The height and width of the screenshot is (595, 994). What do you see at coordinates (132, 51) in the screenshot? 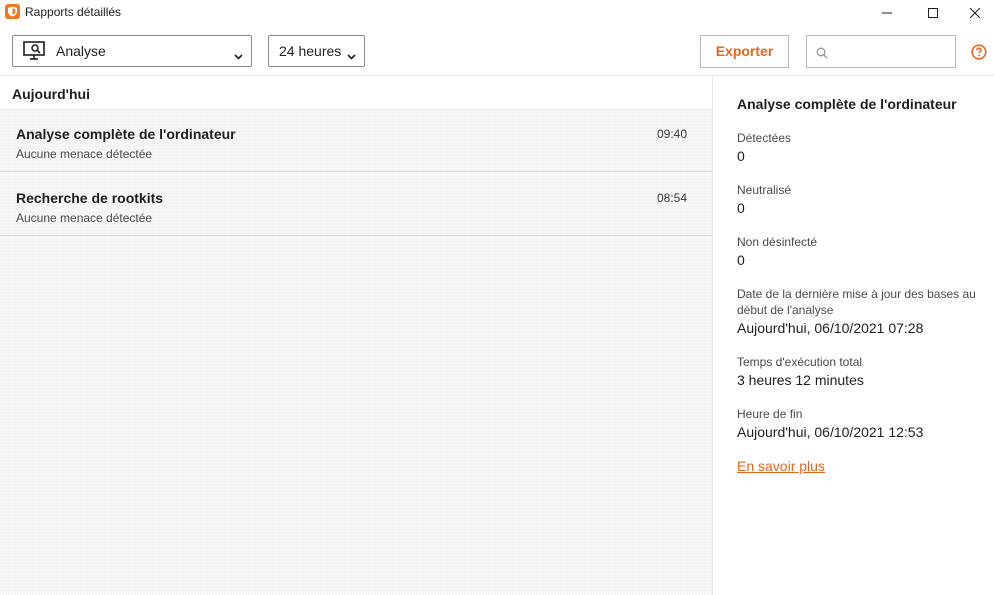
I see `report-type-select: Analyse` at bounding box center [132, 51].